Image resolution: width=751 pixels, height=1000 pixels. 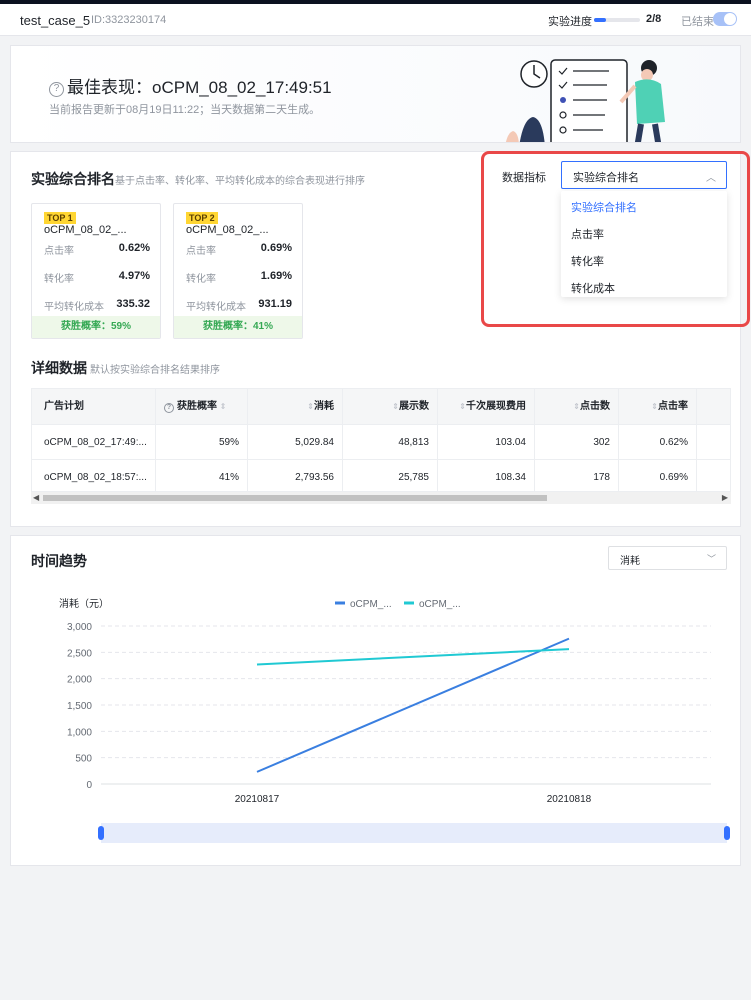 I want to click on progress-bar-fill, so click(x=600, y=20).